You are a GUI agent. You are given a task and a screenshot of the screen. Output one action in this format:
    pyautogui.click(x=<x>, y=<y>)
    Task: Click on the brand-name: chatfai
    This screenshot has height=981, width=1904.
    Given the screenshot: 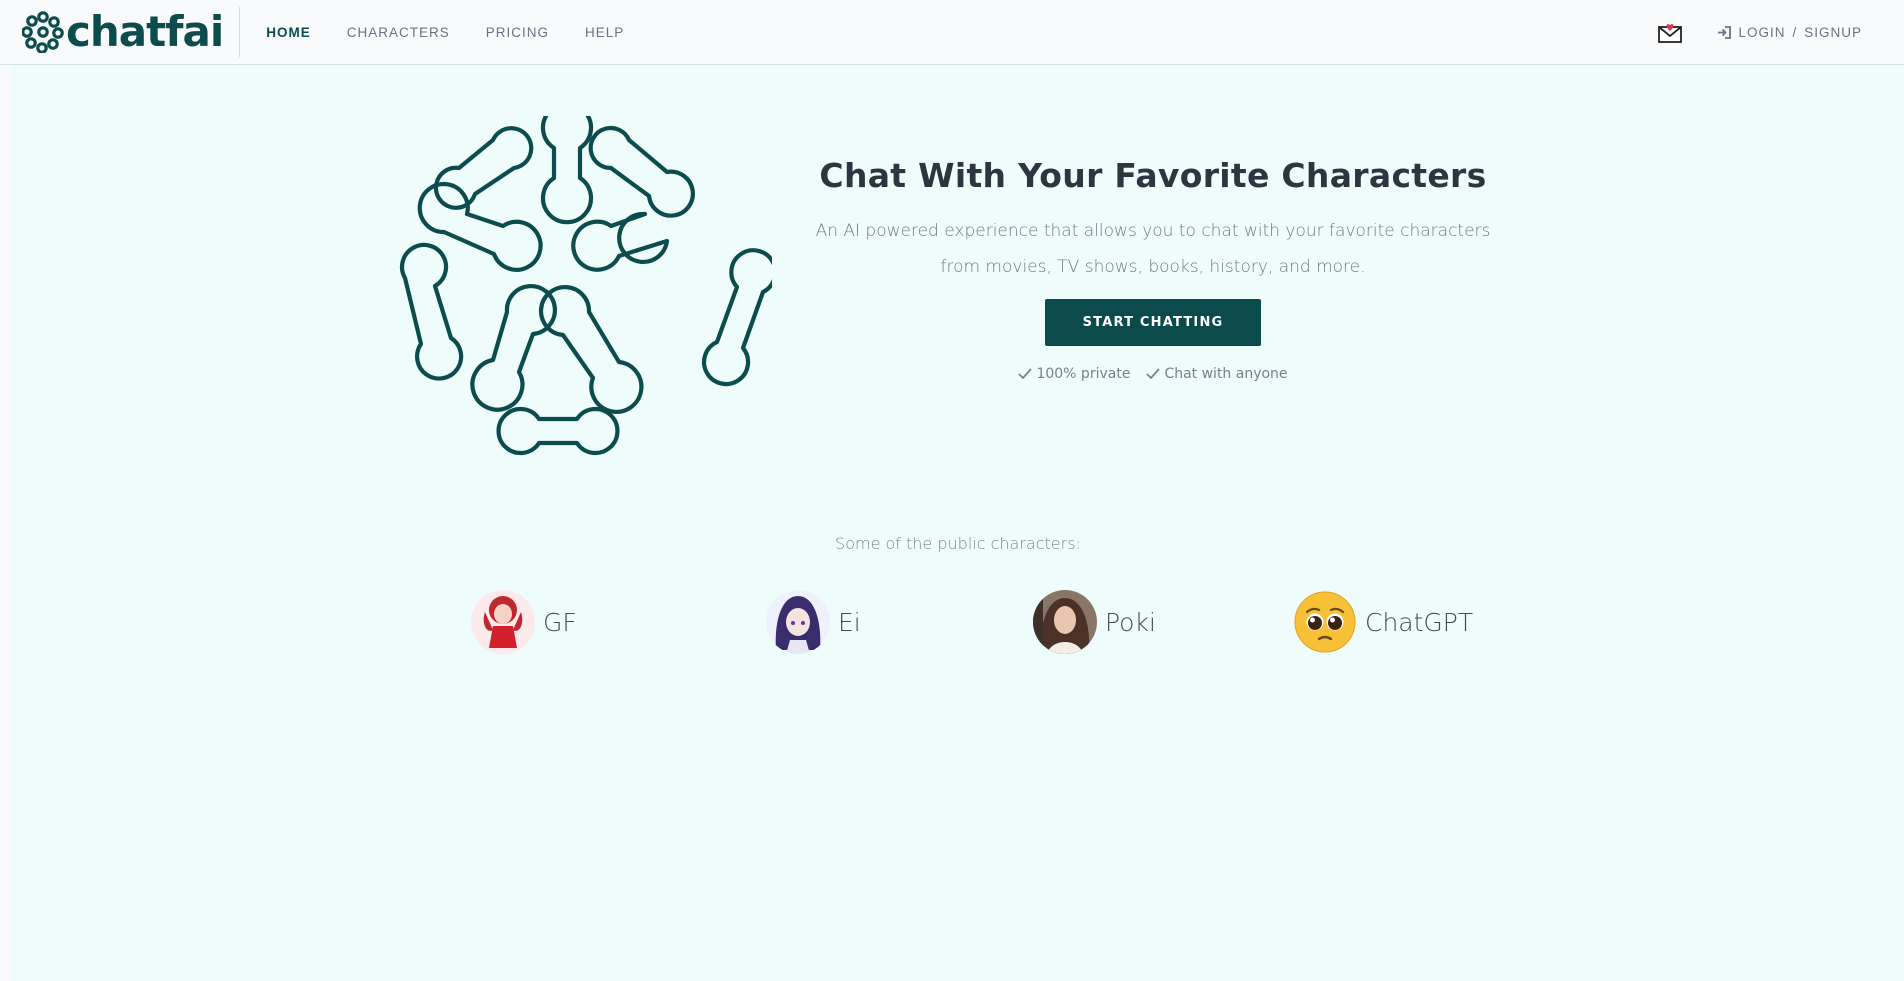 What is the action you would take?
    pyautogui.click(x=145, y=31)
    